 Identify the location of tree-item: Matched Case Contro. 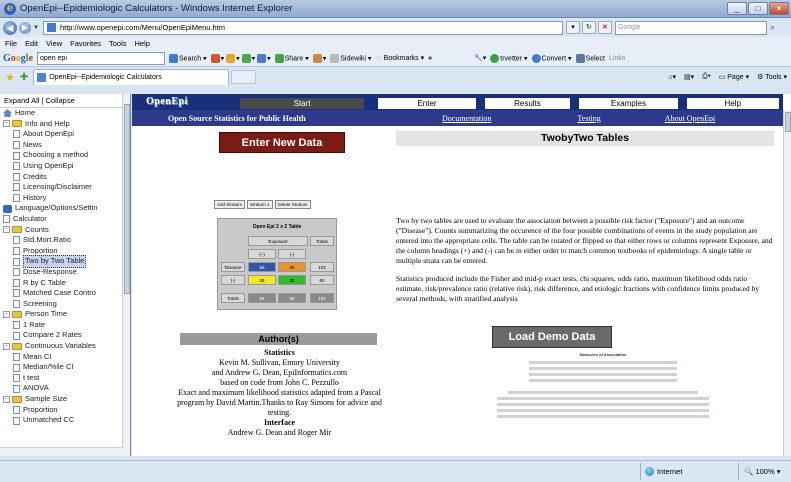
(66, 293).